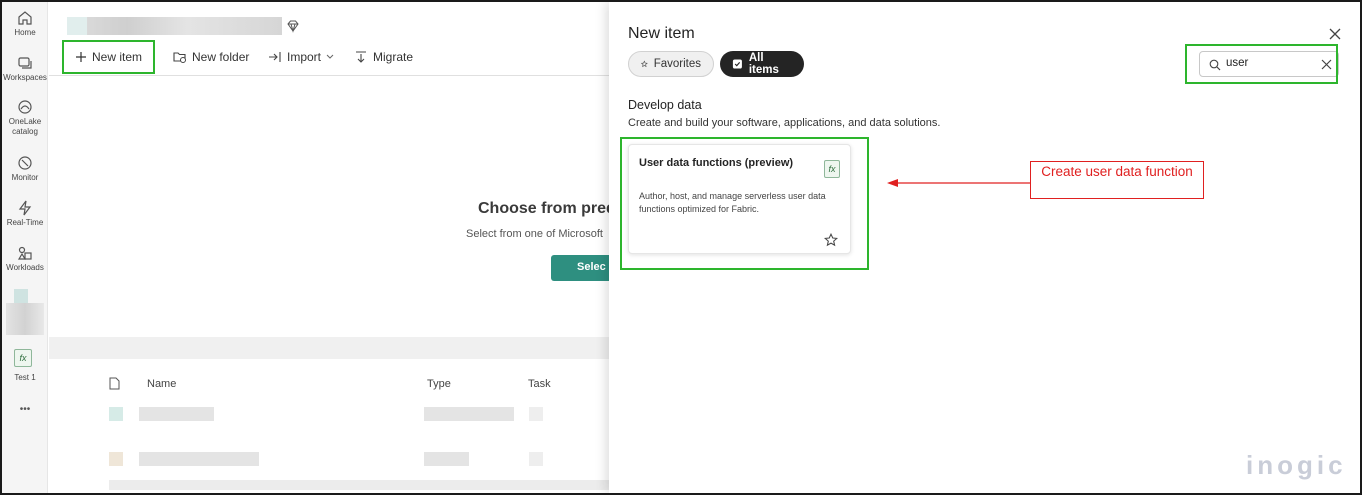  Describe the element at coordinates (161, 384) in the screenshot. I see `col-name: Name` at that location.